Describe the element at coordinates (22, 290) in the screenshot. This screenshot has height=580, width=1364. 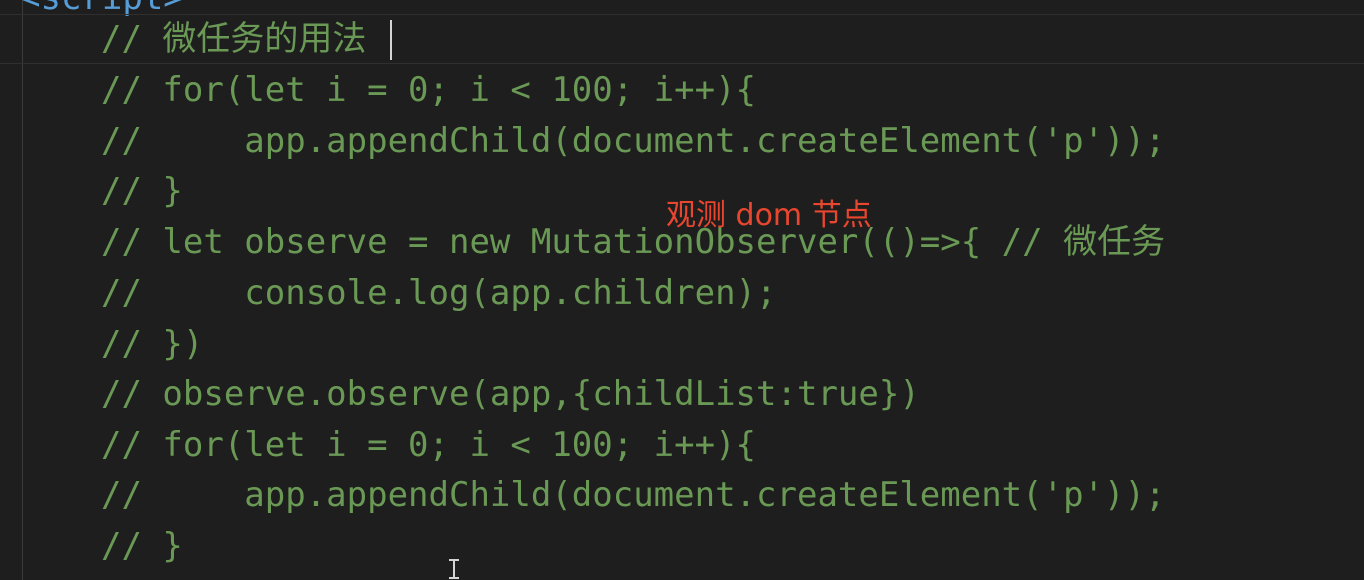
I see `indent-guide` at that location.